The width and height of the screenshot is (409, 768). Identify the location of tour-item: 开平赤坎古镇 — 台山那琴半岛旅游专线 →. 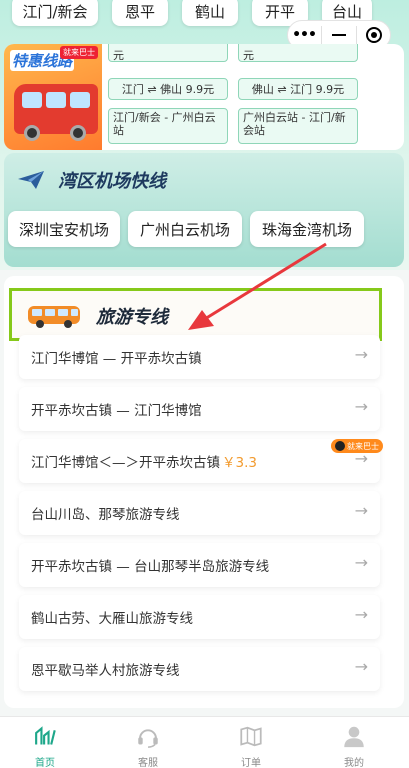
(199, 565).